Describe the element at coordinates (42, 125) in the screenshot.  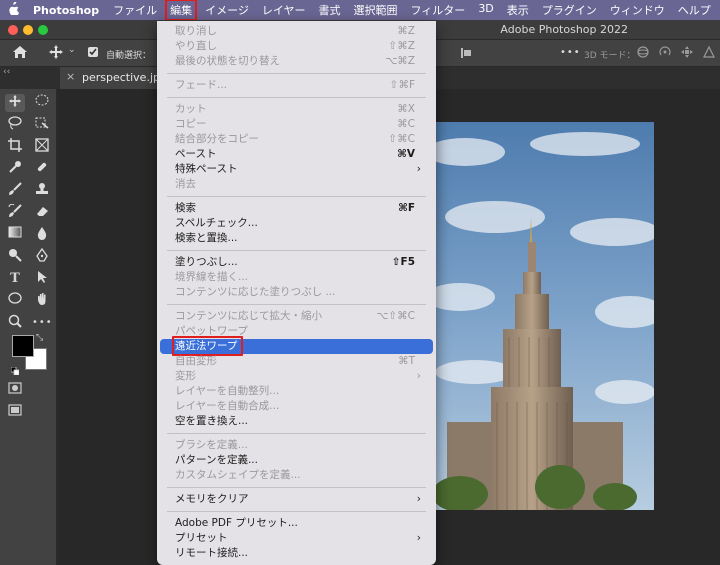
I see `object-selection-tool-icon` at that location.